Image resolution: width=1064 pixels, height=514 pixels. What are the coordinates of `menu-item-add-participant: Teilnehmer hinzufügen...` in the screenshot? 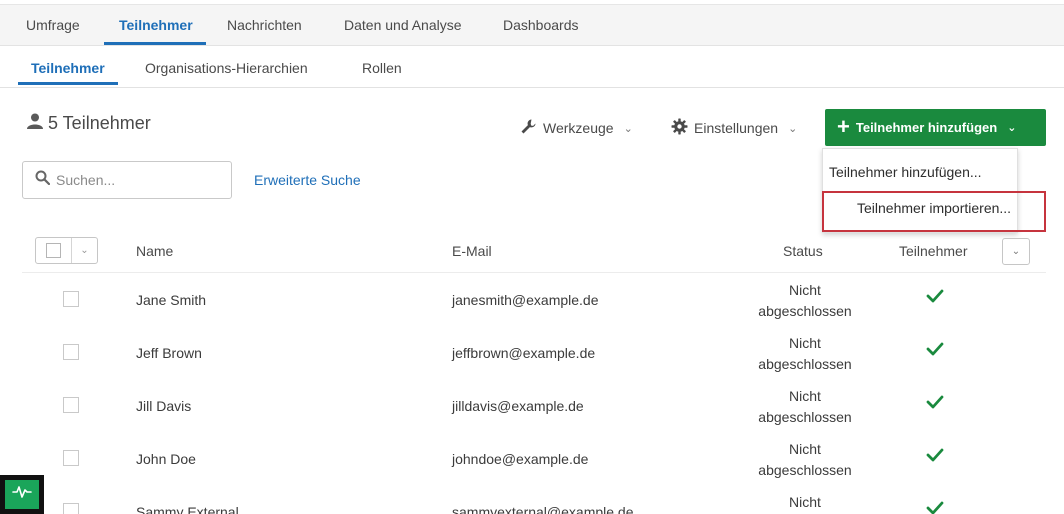 It's located at (905, 172).